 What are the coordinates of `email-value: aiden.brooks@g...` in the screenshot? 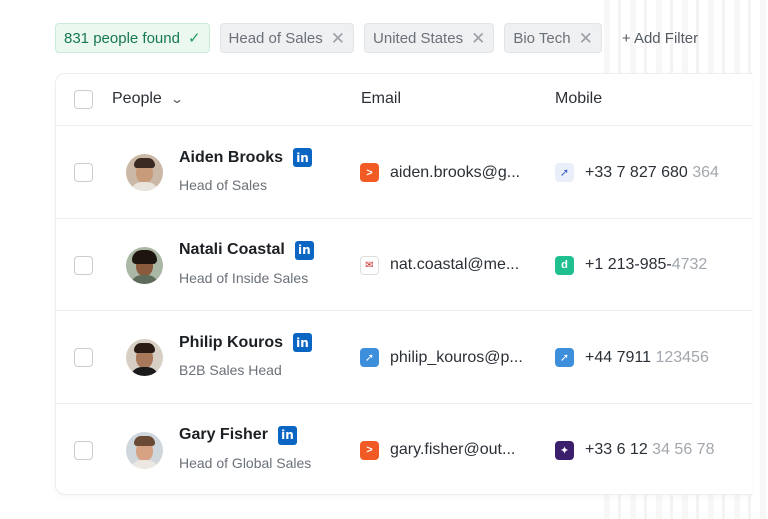 It's located at (455, 172).